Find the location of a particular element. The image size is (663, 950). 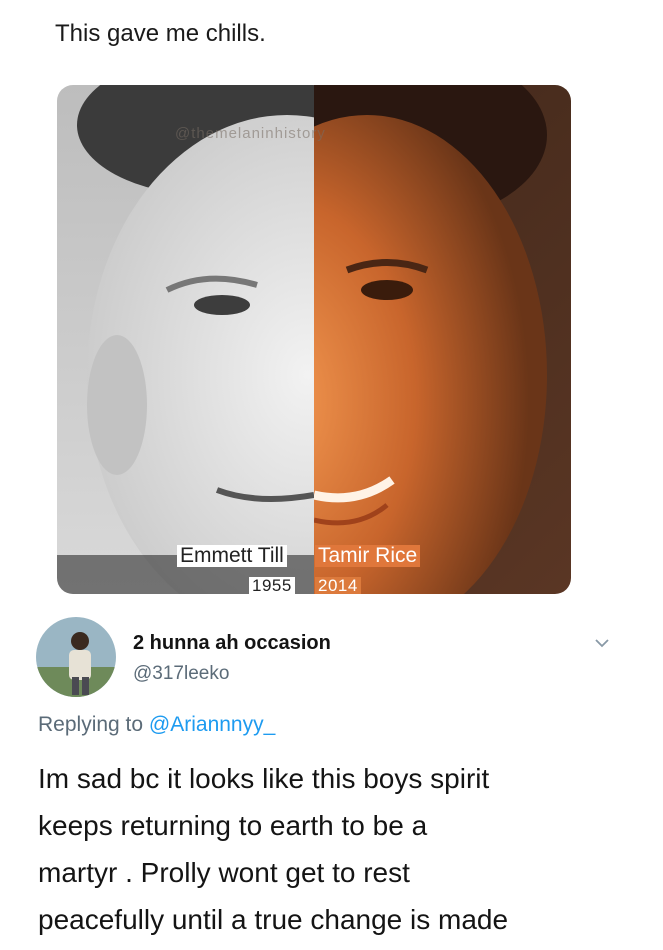

avatar is located at coordinates (76, 657).